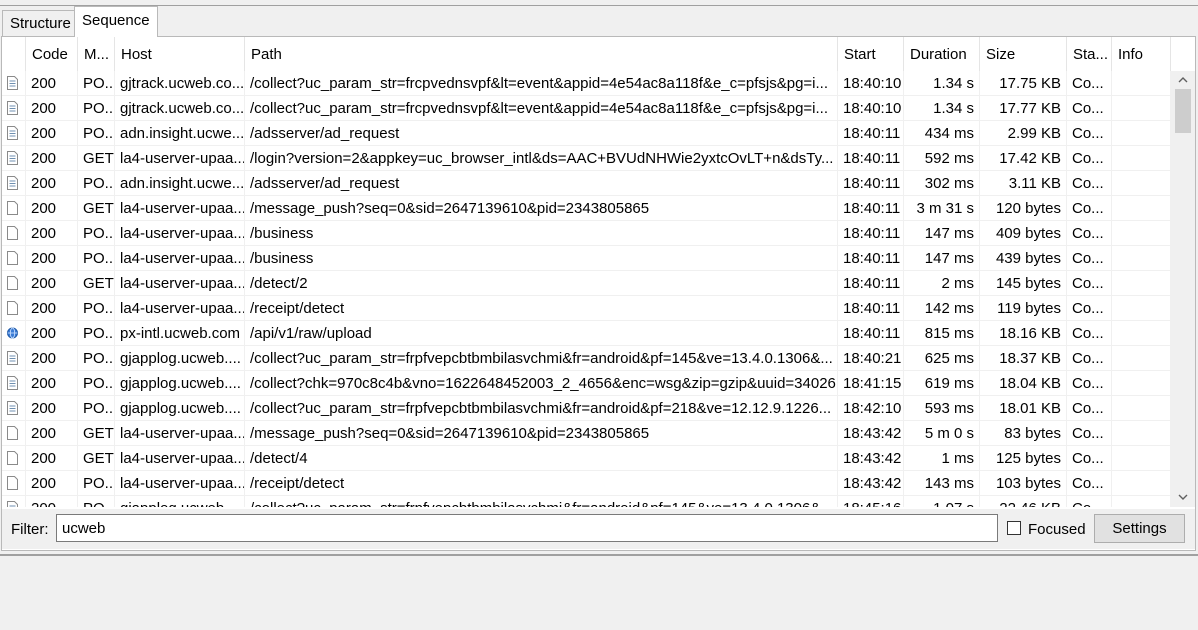 This screenshot has height=630, width=1198. I want to click on cell-start: 18:43:42, so click(871, 483).